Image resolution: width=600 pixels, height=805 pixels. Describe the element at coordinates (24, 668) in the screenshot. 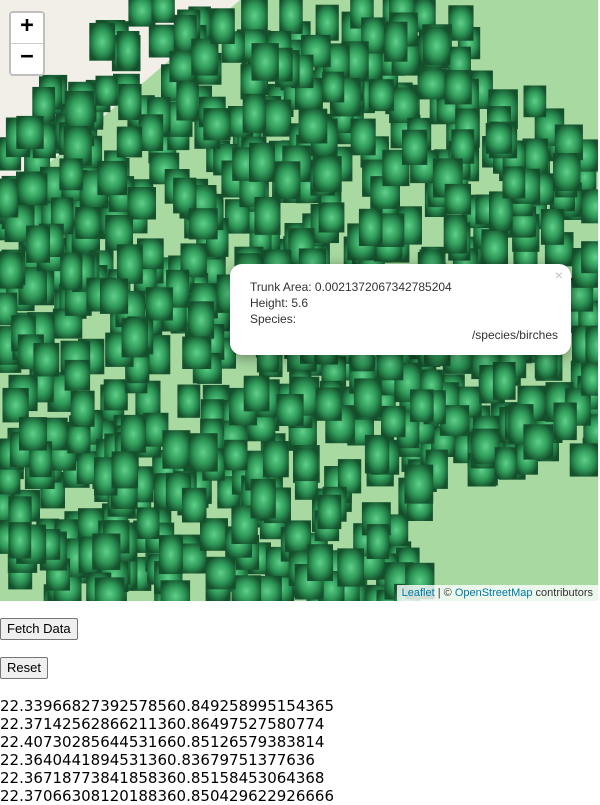

I see `reset-button: Reset` at that location.